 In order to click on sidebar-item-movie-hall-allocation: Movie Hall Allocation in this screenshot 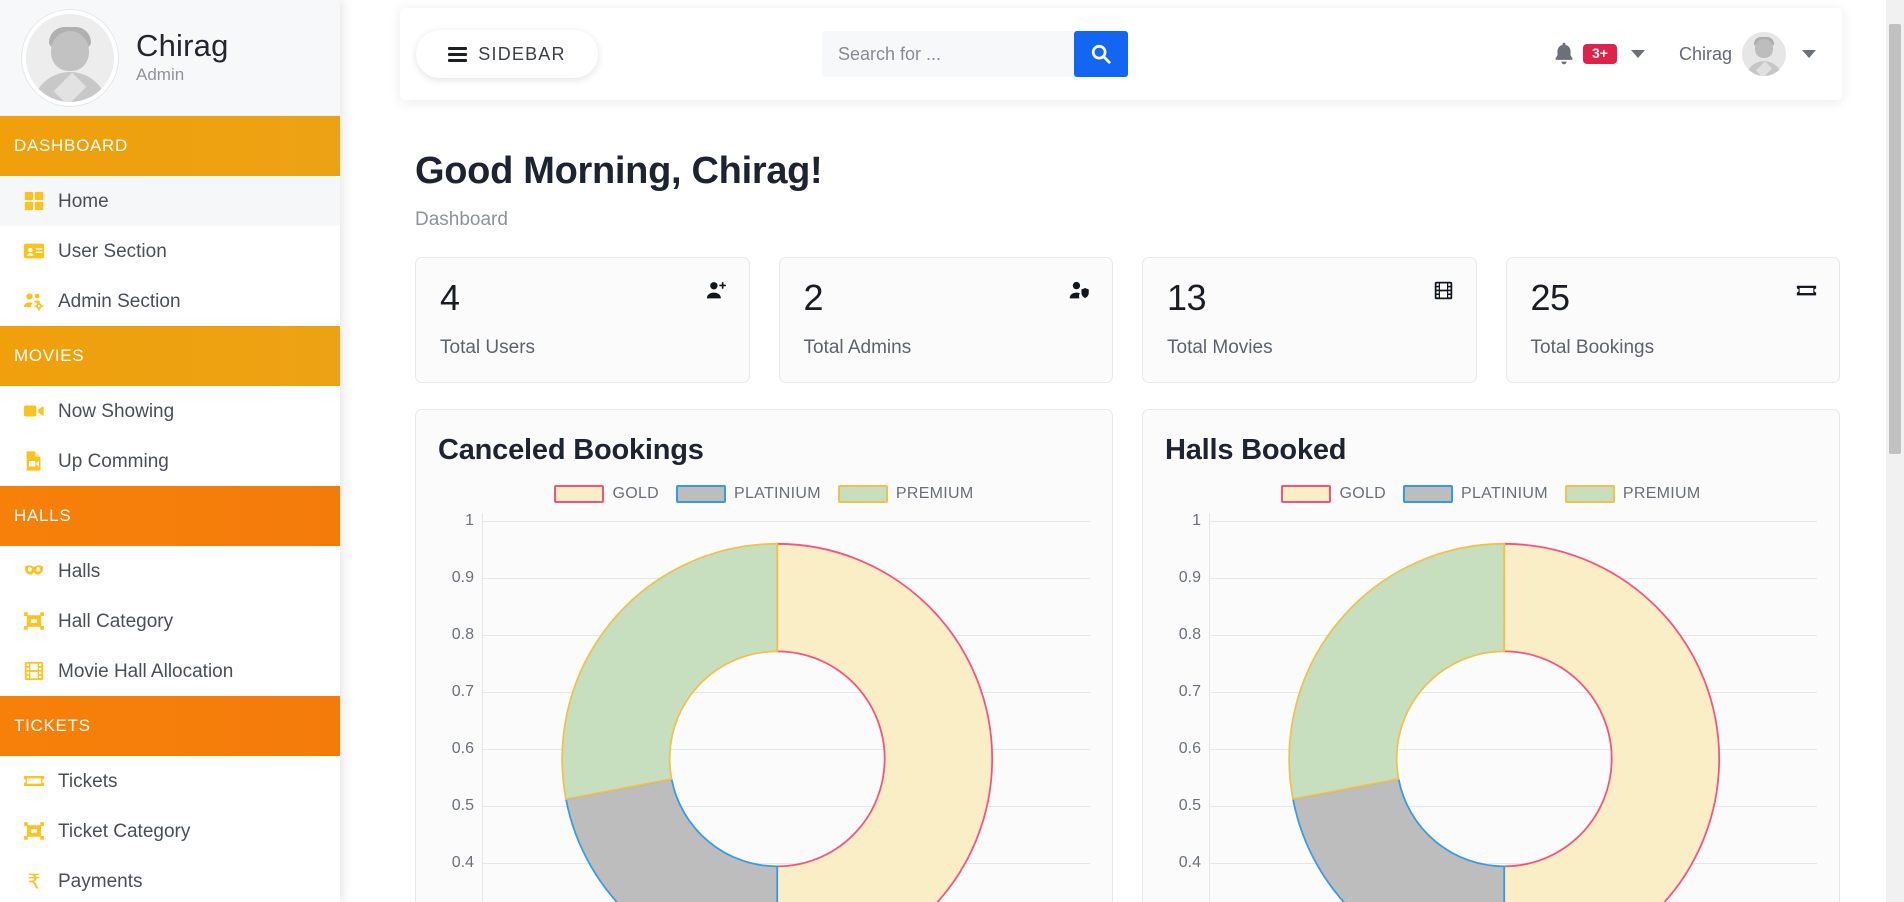, I will do `click(170, 671)`.